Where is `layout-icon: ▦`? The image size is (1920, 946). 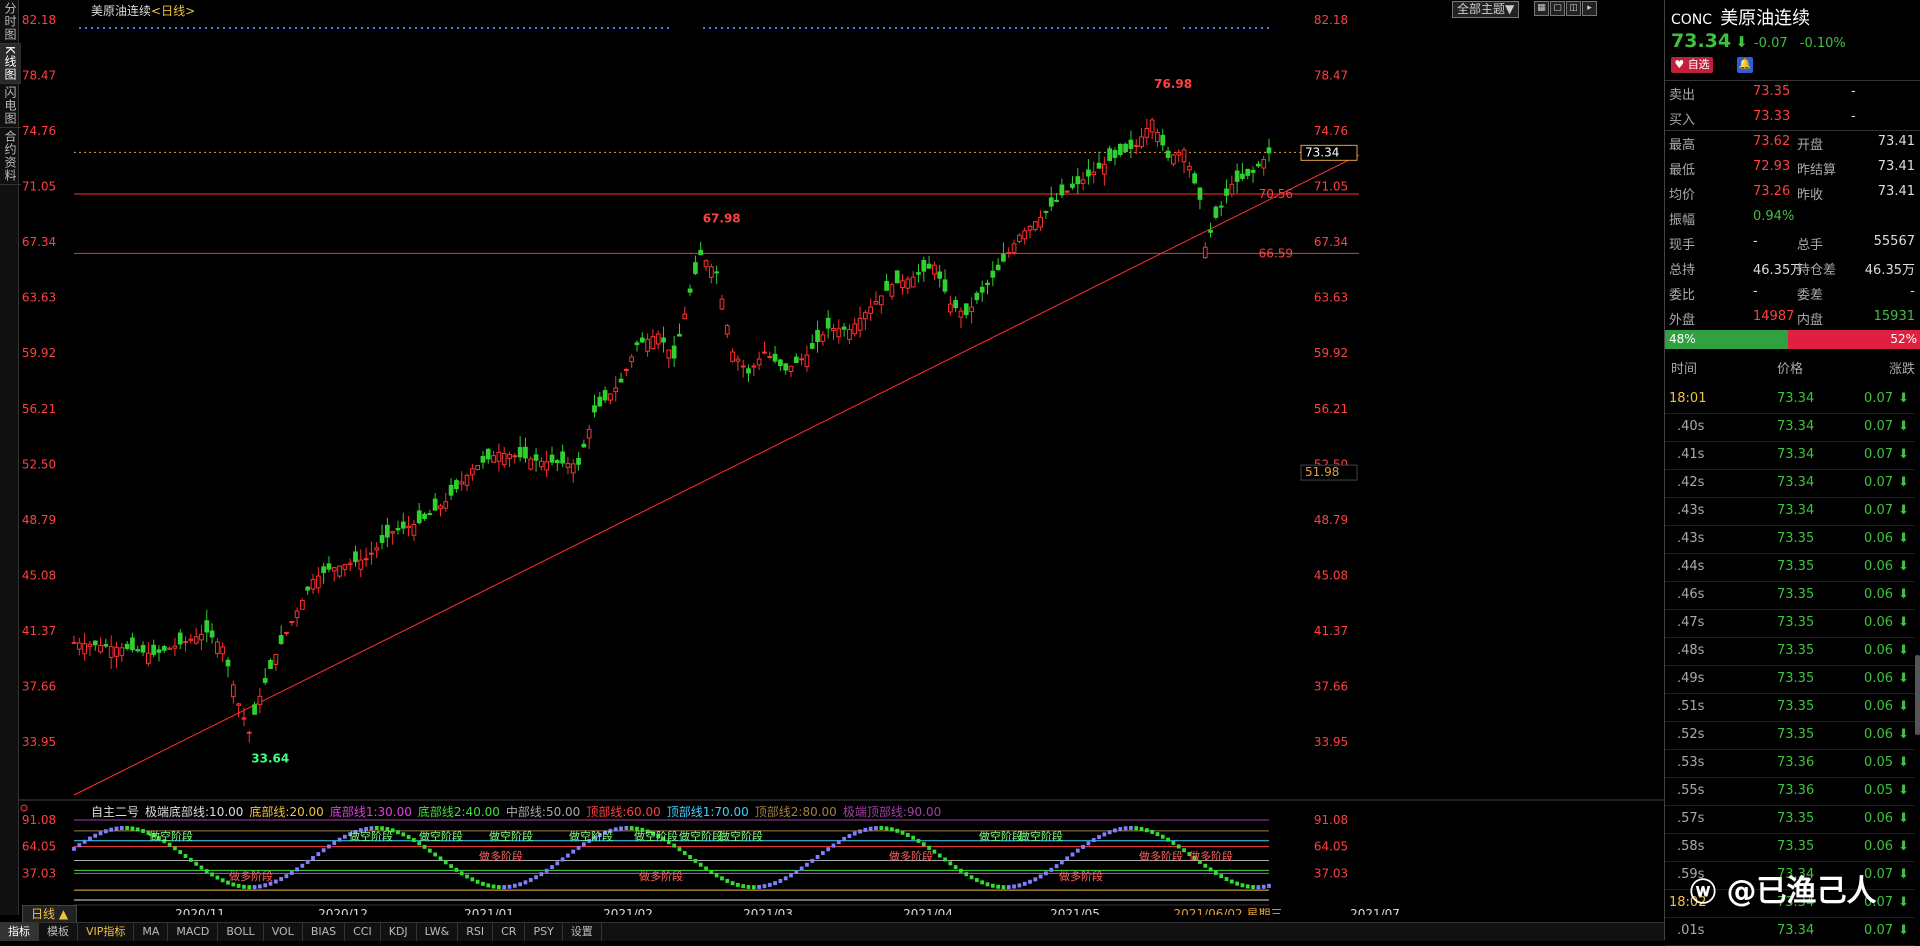
layout-icon: ▦ is located at coordinates (1541, 8).